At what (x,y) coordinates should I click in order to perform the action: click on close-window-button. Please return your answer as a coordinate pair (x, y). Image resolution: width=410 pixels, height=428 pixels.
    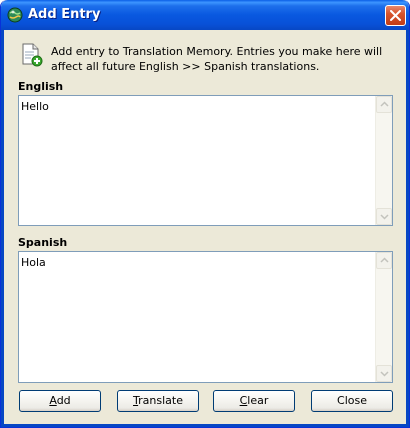
    Looking at the image, I should click on (395, 15).